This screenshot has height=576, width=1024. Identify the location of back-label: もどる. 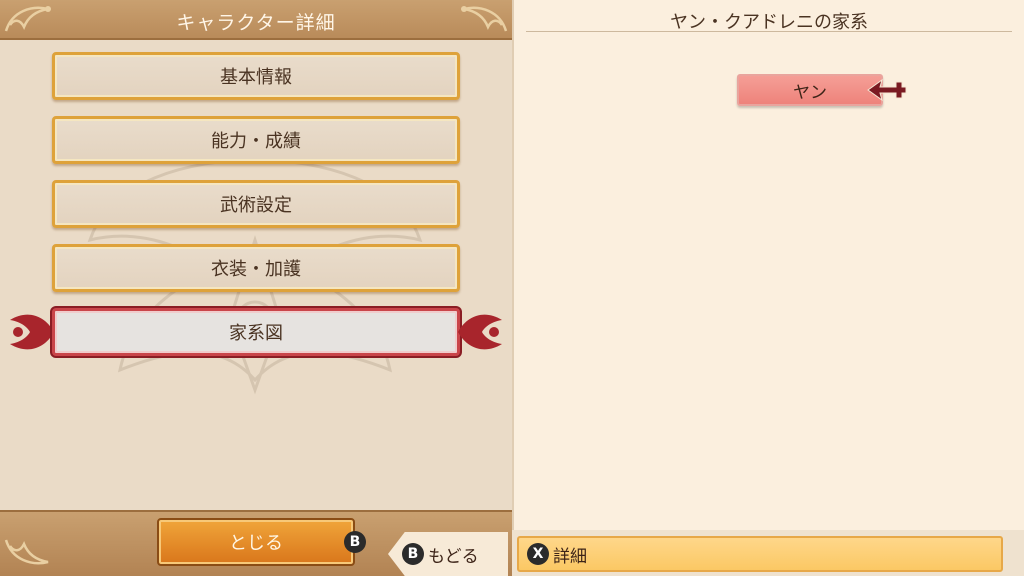
(453, 556).